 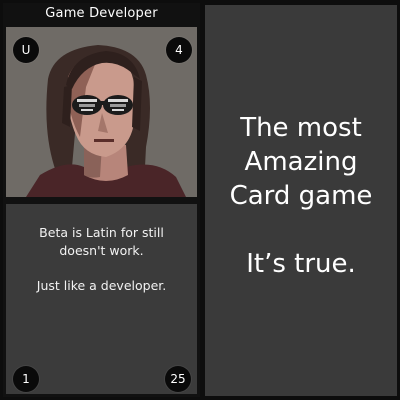 I want to click on promo-line-3: Card game, so click(x=301, y=196).